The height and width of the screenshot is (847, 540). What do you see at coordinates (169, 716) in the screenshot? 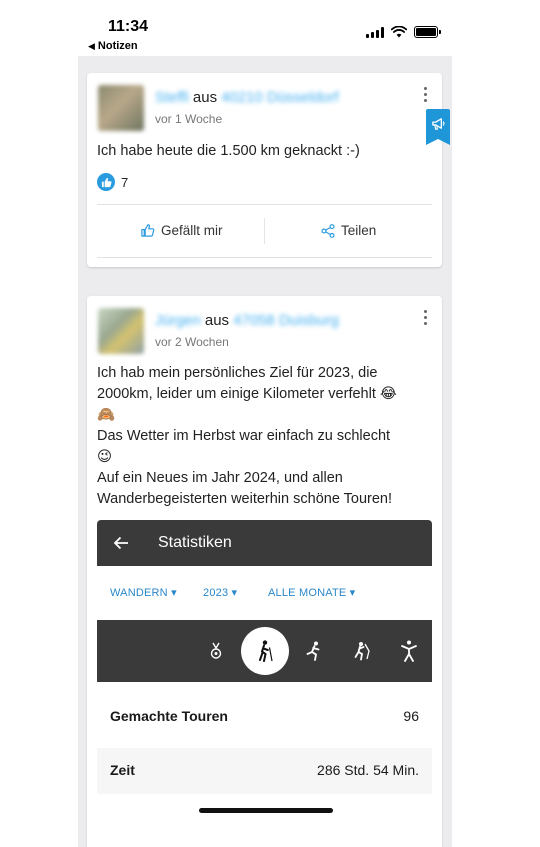
I see `stat-label: Gemachte Touren` at bounding box center [169, 716].